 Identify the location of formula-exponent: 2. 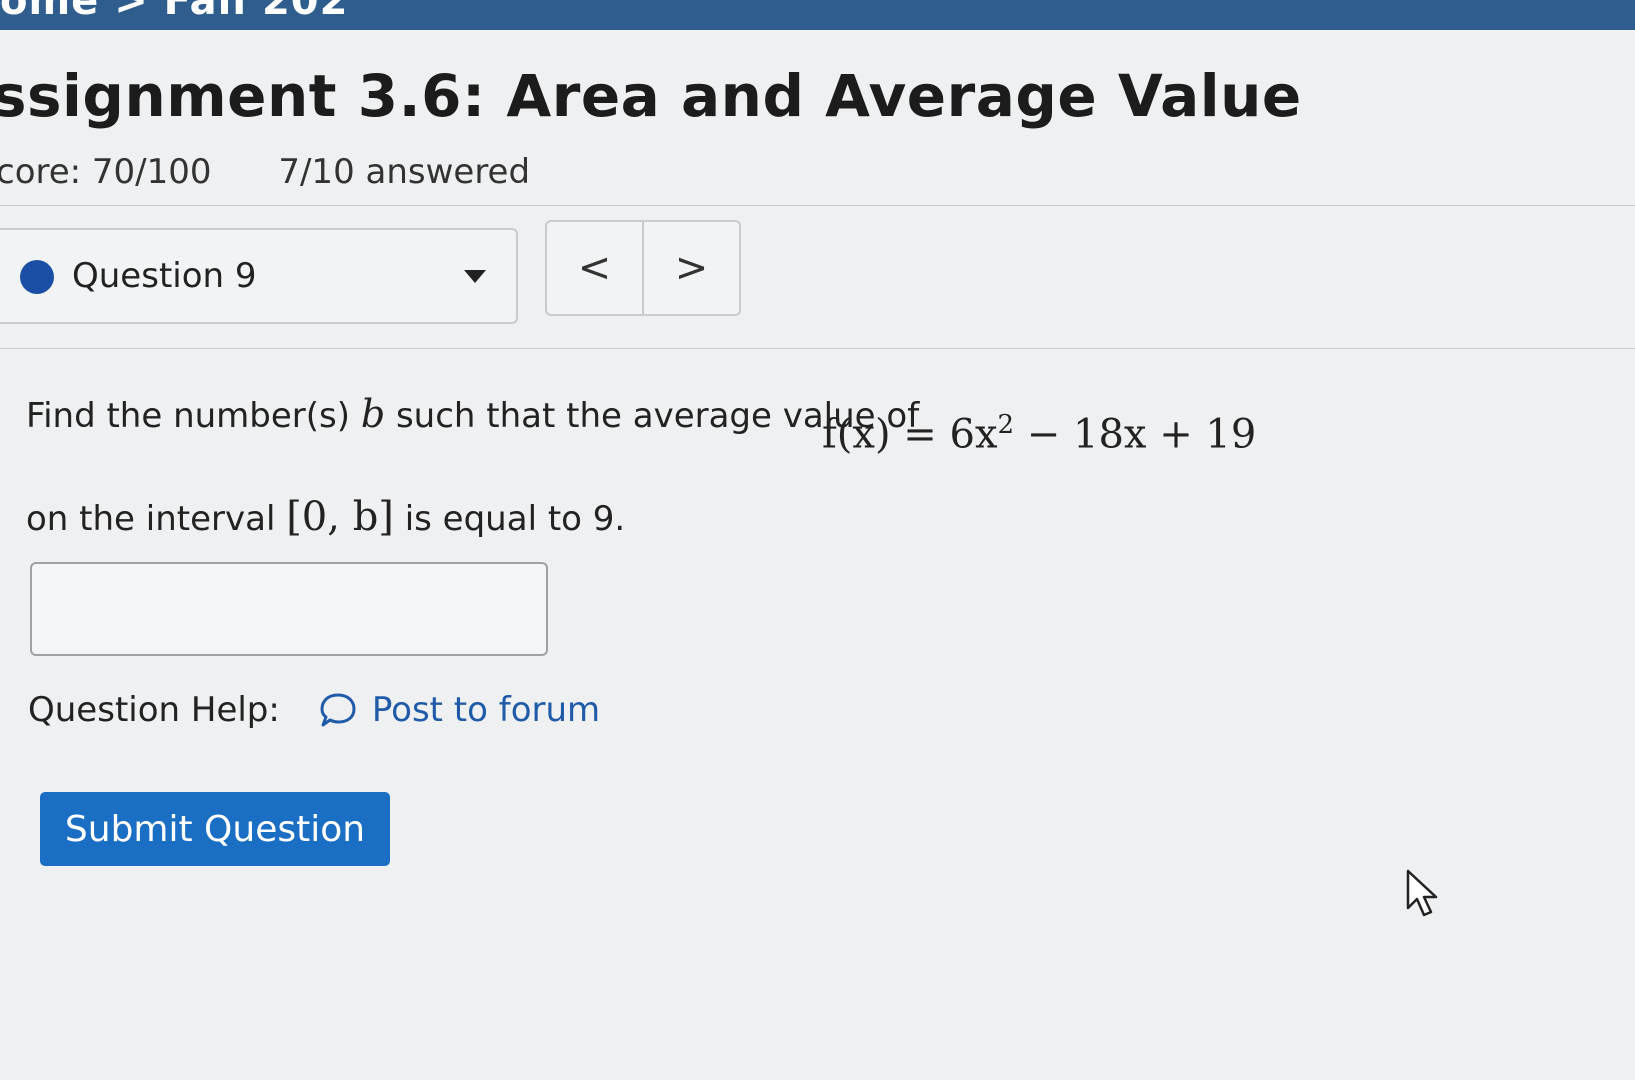
(1006, 425).